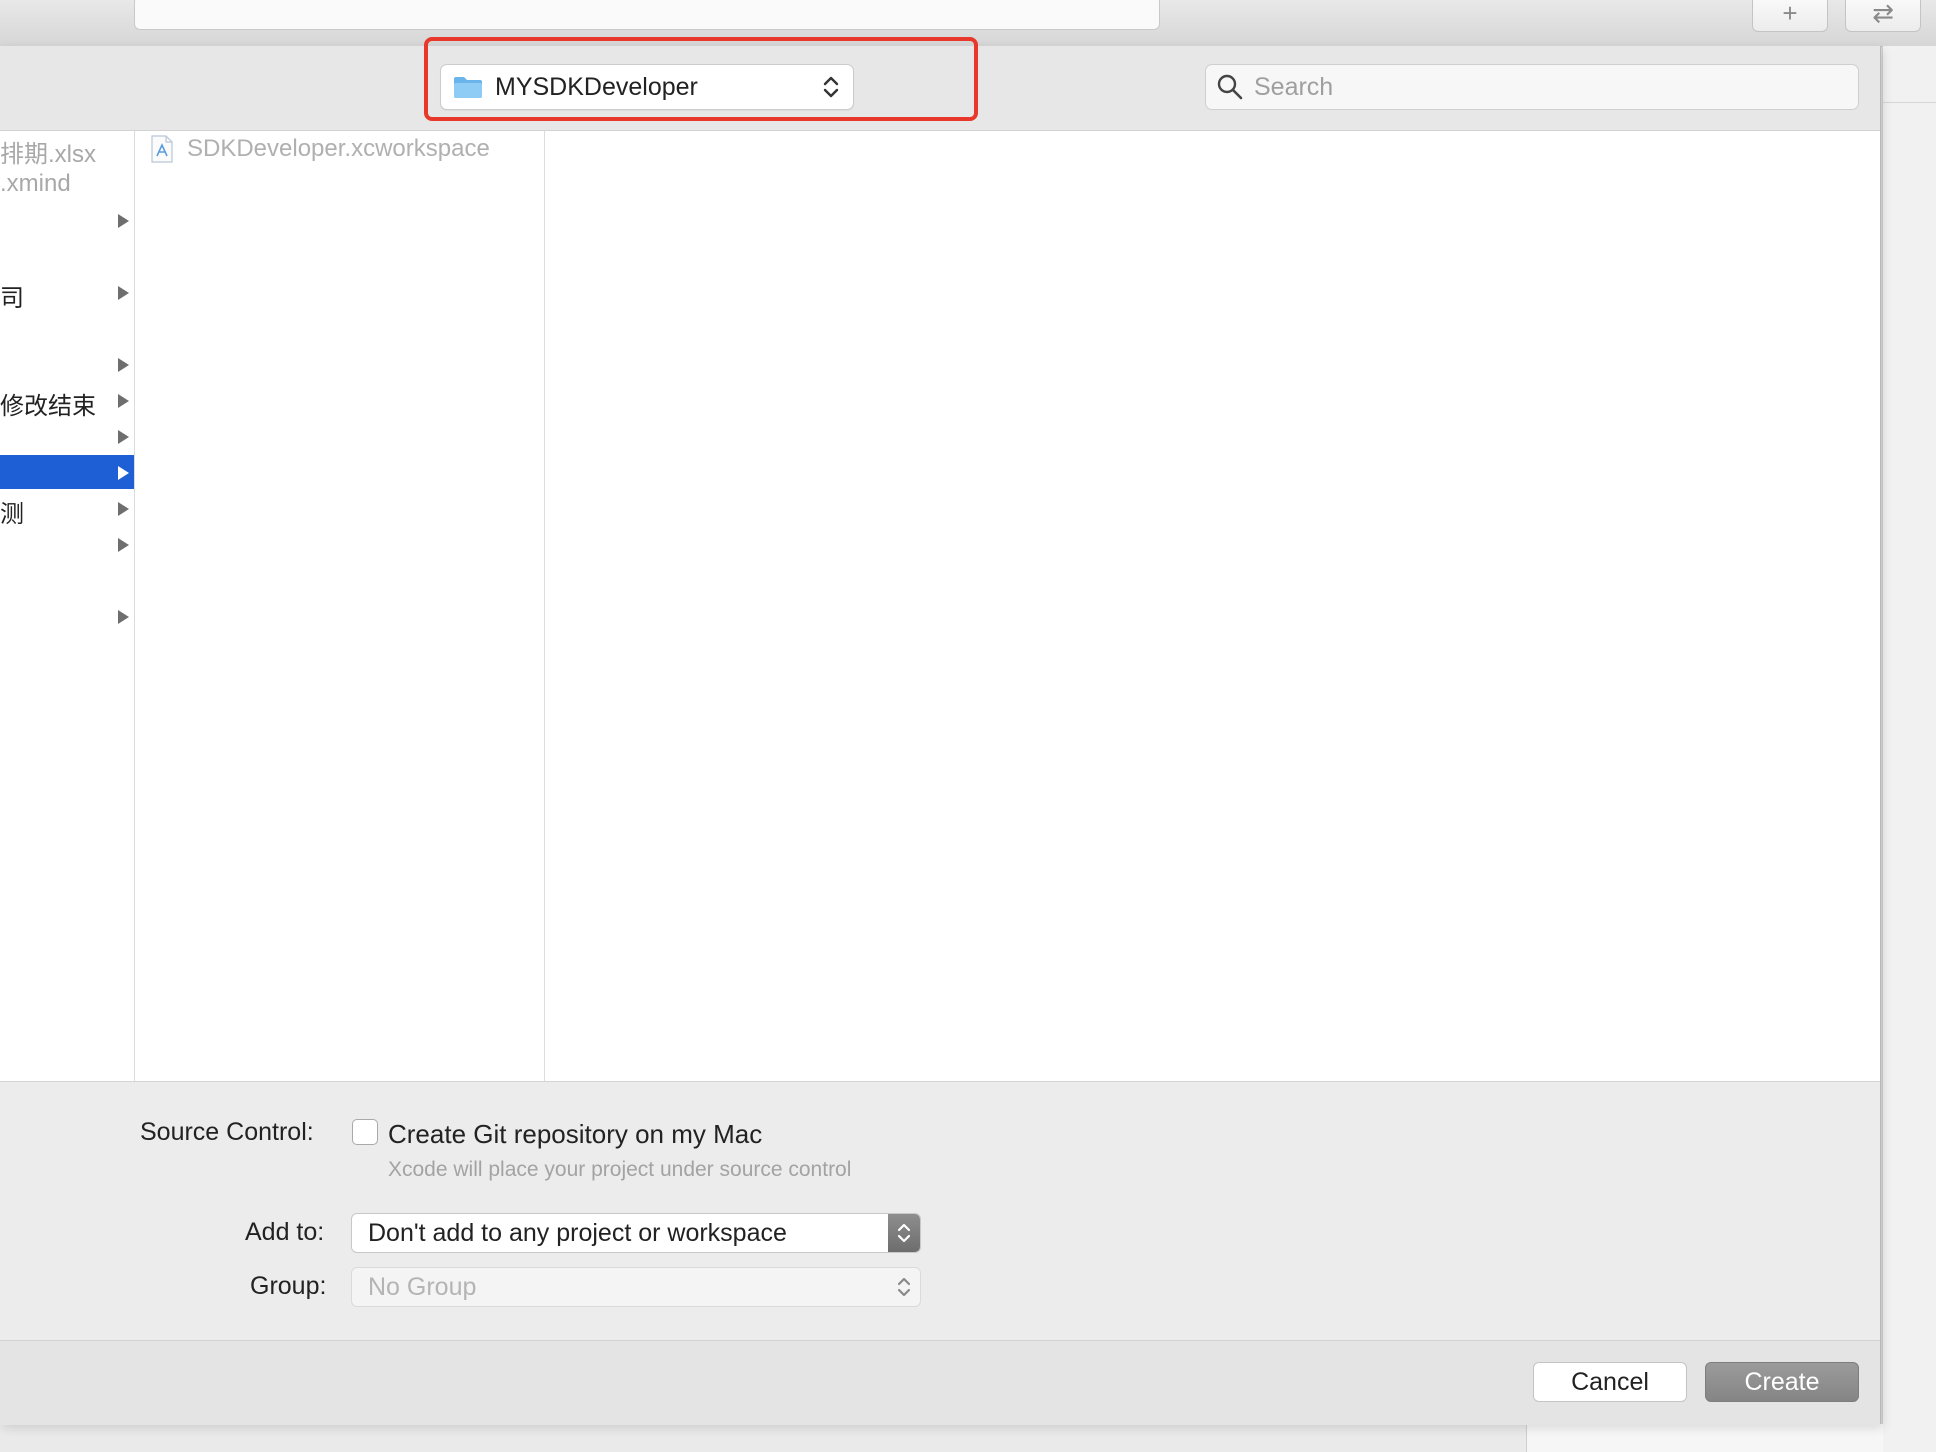  I want to click on sidebar-folder-label: .xmind, so click(35, 183).